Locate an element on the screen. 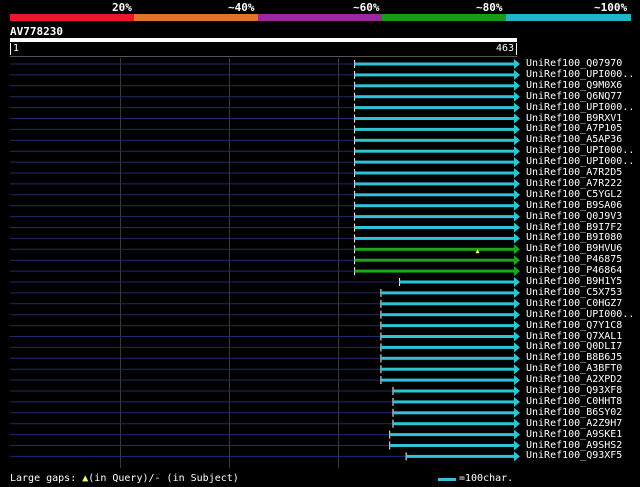 Image resolution: width=640 pixels, height=487 pixels. hit-label: UniRef100_A9SHS2 is located at coordinates (574, 445).